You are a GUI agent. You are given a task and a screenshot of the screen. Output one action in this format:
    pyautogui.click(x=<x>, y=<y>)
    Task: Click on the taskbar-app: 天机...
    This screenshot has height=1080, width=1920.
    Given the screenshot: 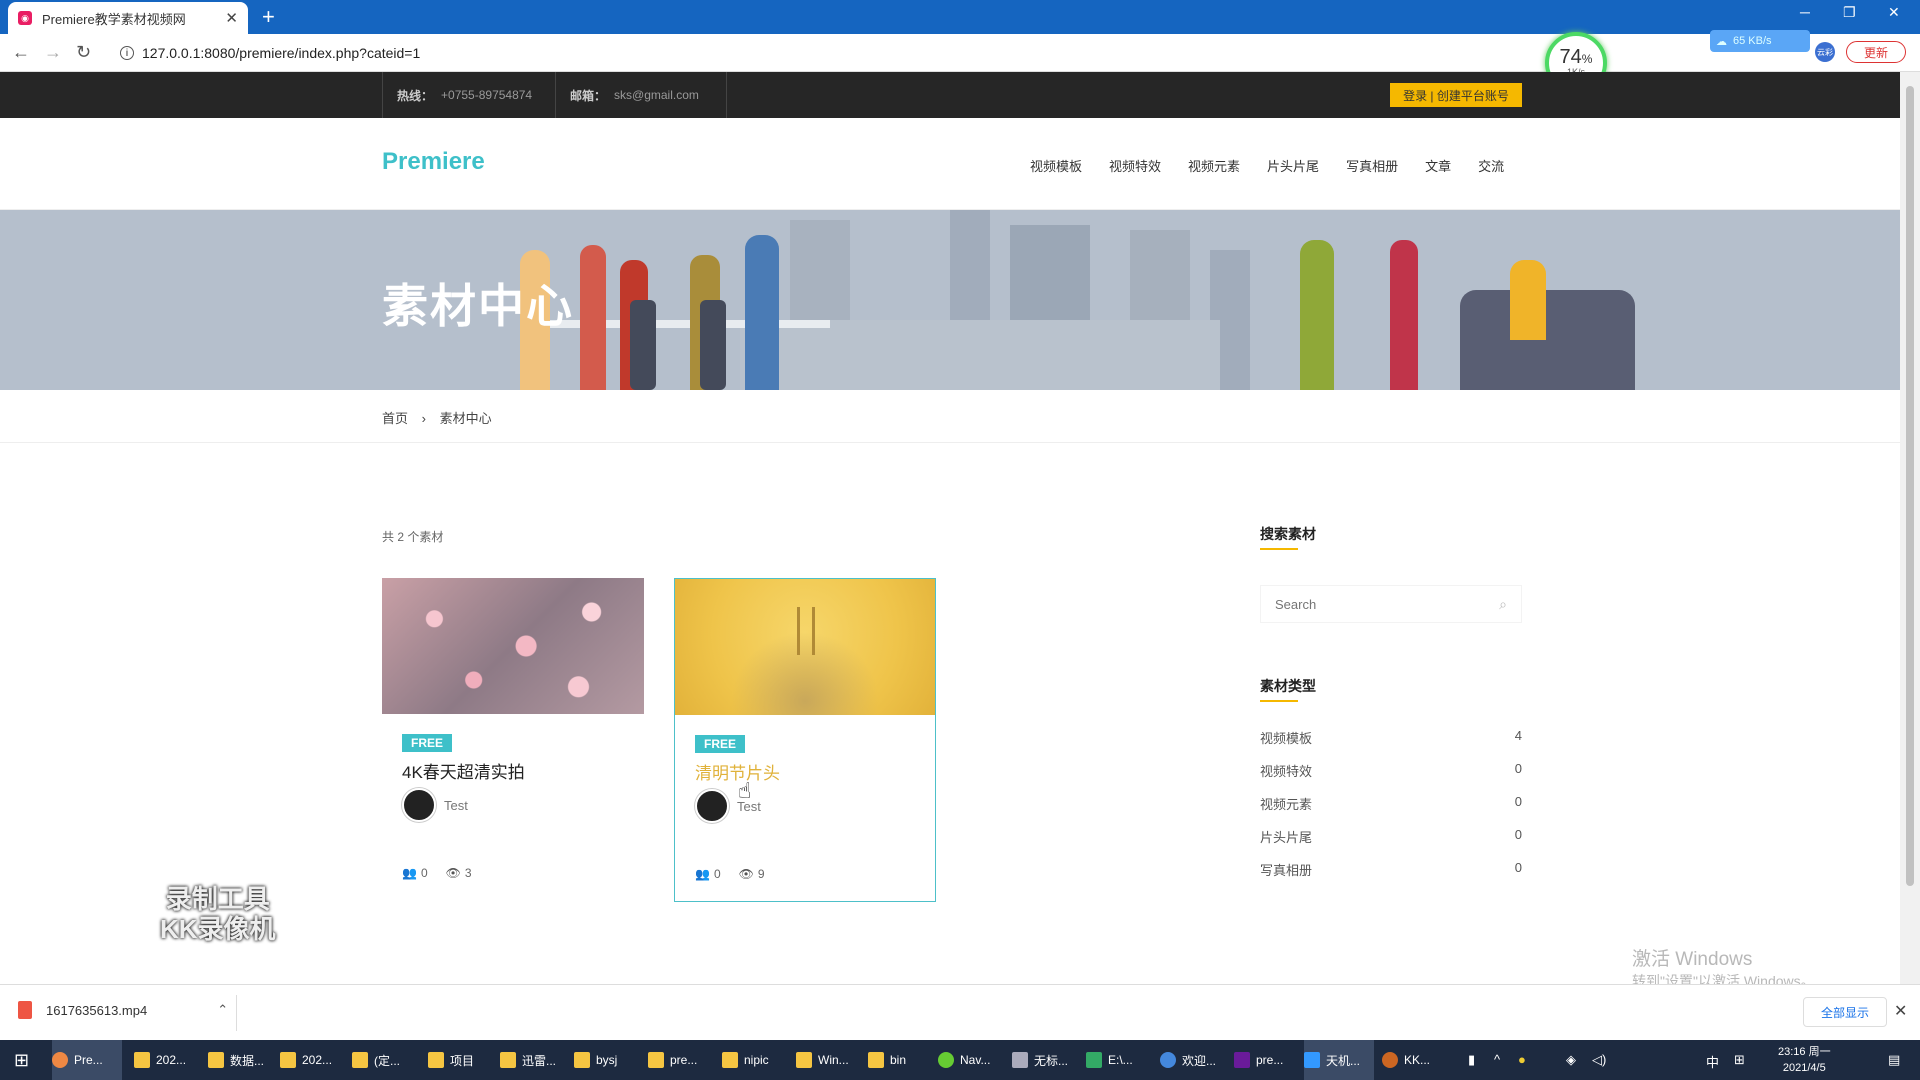 What is the action you would take?
    pyautogui.click(x=1339, y=1060)
    